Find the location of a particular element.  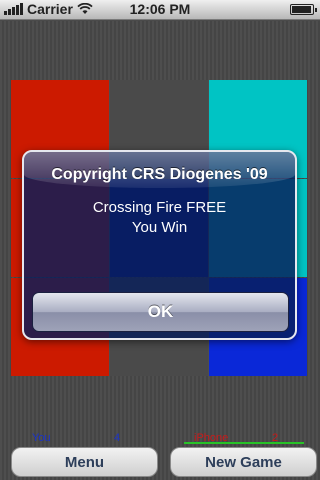

you-score: 4 is located at coordinates (117, 438).